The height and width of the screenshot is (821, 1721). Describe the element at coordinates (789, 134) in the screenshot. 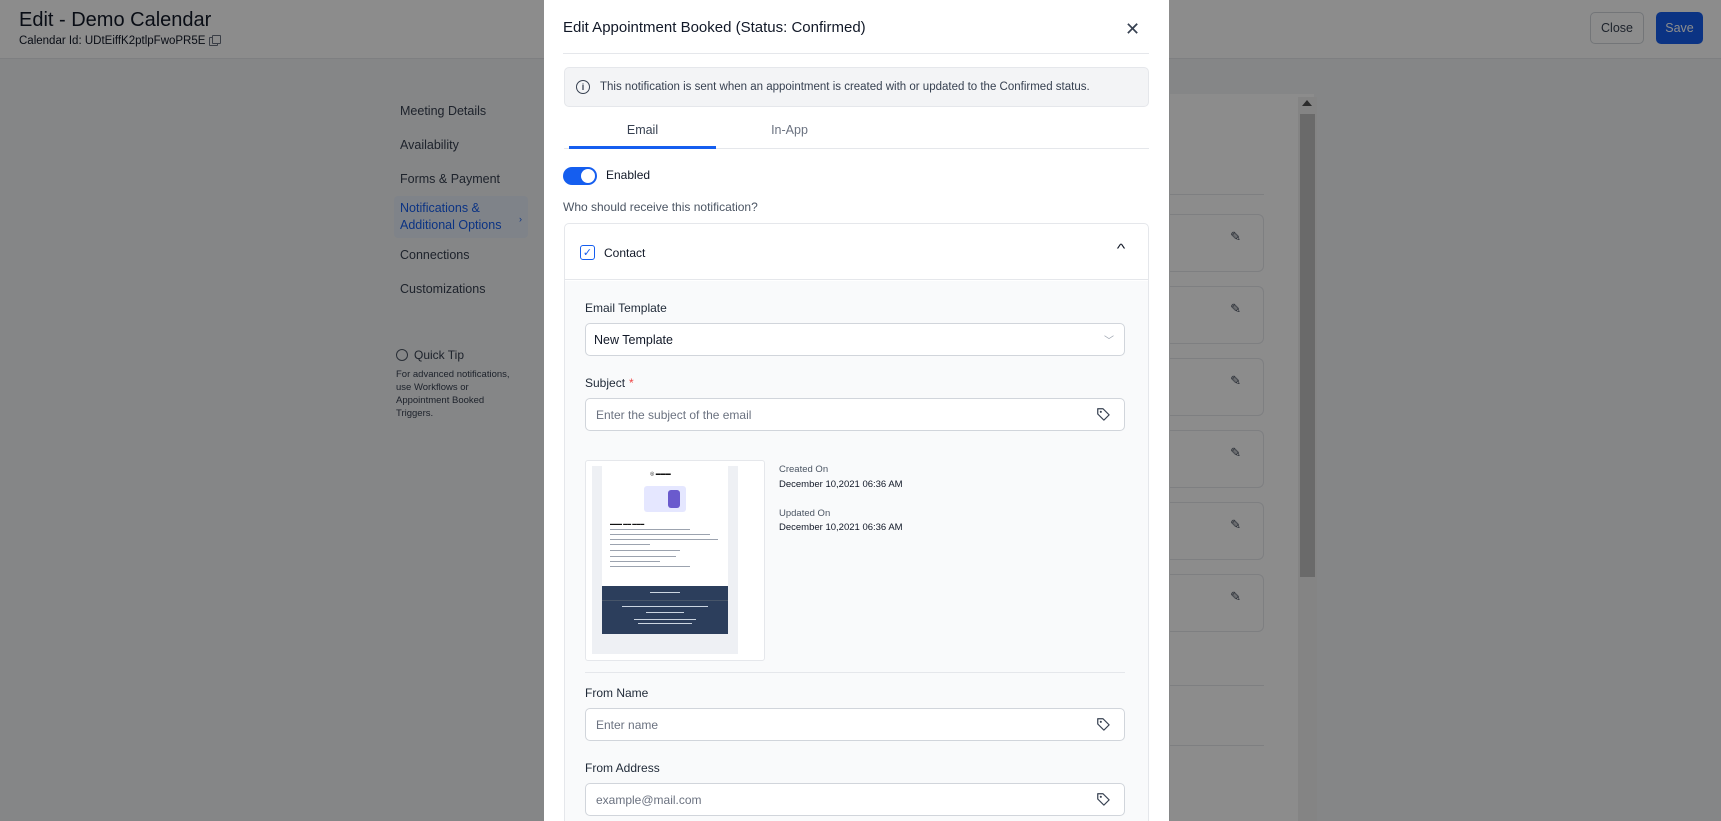

I see `tab-in-app: In-App` at that location.